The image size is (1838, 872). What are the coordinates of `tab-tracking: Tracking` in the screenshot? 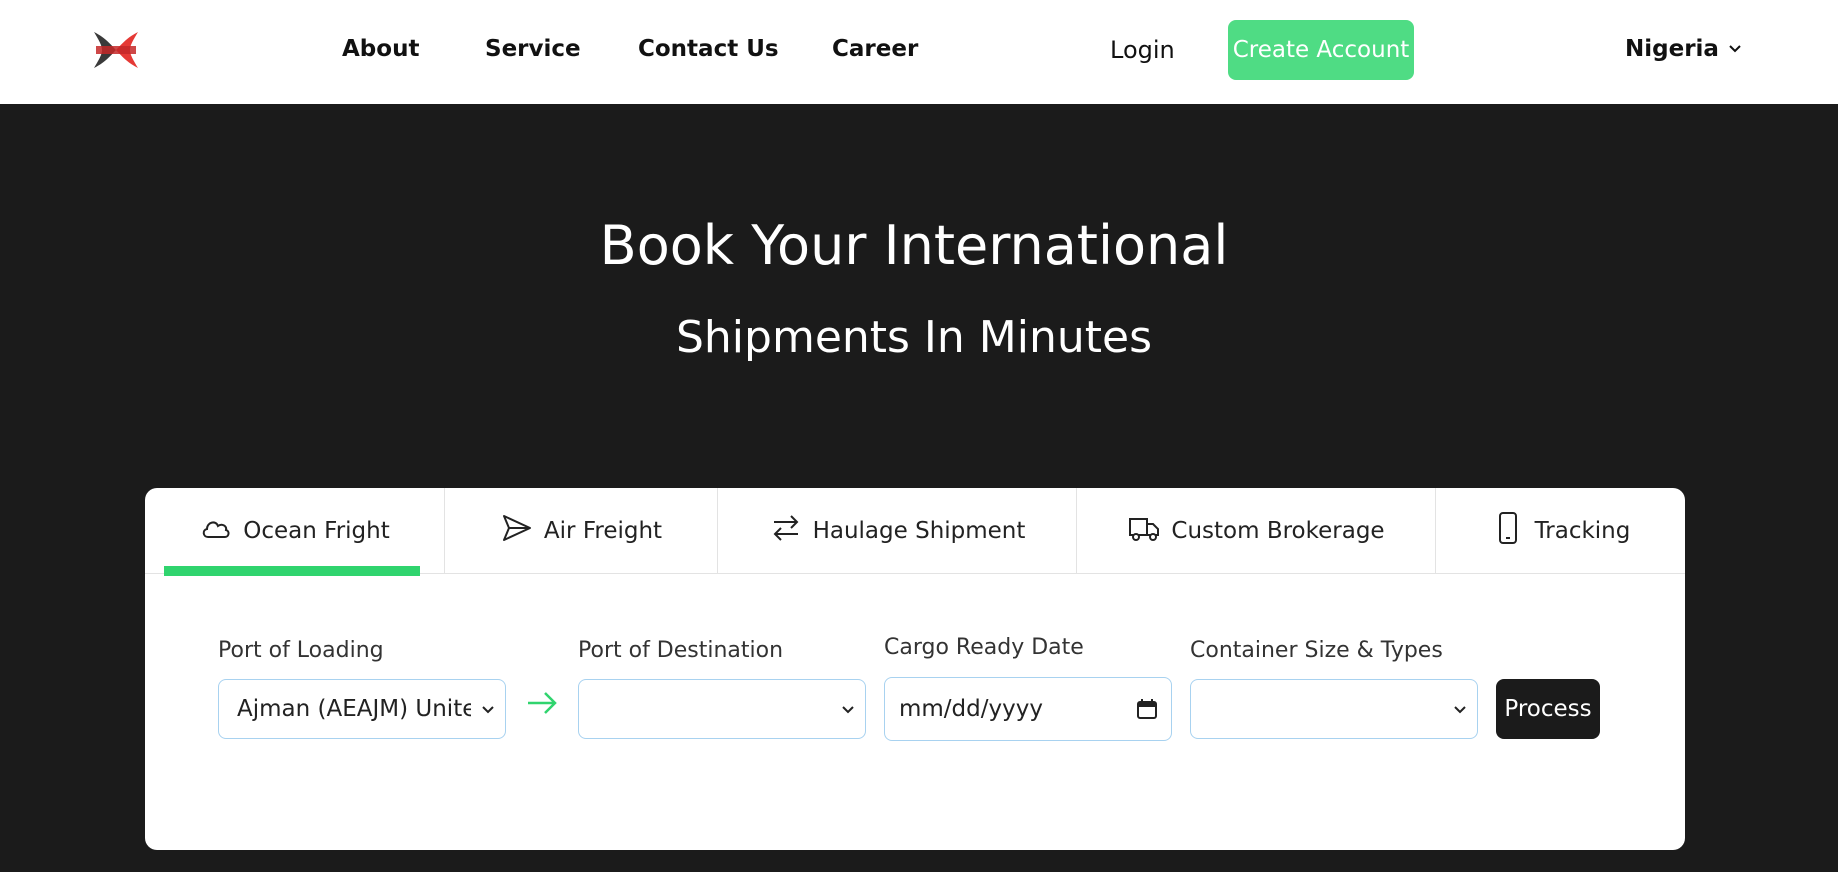 It's located at (1560, 531).